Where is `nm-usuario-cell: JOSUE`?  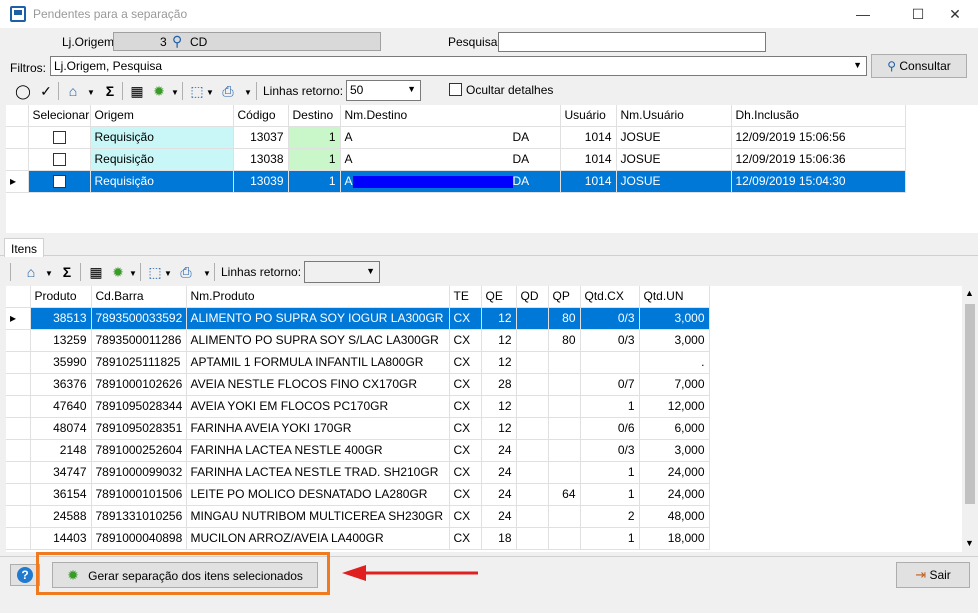 nm-usuario-cell: JOSUE is located at coordinates (674, 137).